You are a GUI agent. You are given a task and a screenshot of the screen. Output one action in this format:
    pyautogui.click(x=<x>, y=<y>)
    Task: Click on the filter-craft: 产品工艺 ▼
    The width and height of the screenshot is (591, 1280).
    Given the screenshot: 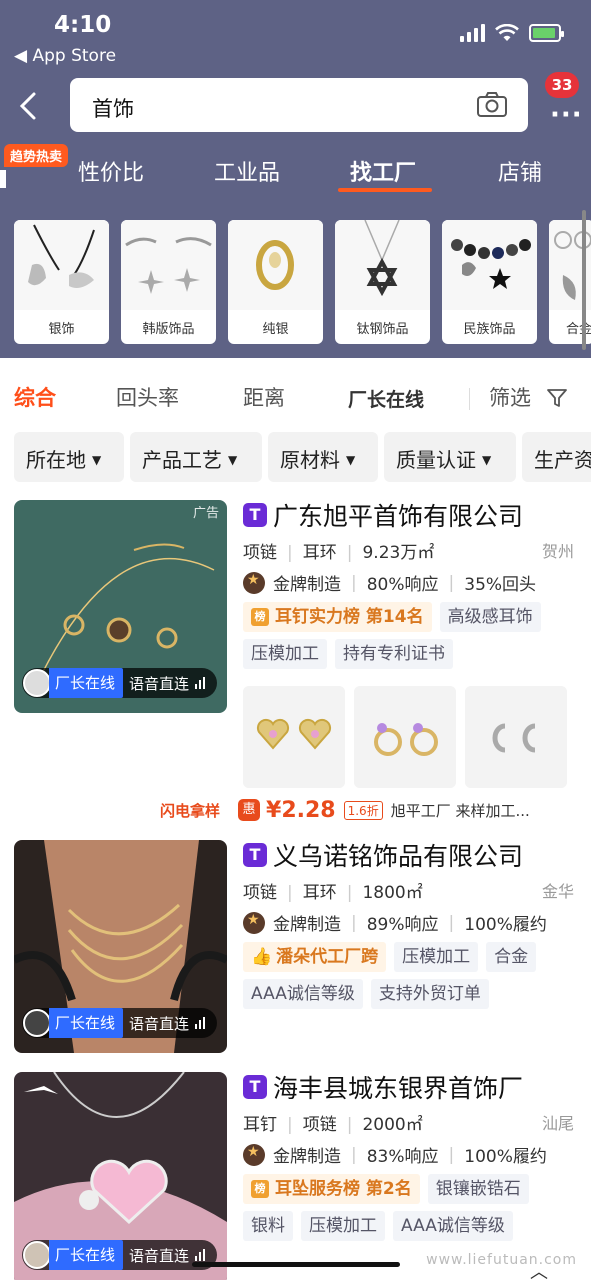 What is the action you would take?
    pyautogui.click(x=196, y=457)
    